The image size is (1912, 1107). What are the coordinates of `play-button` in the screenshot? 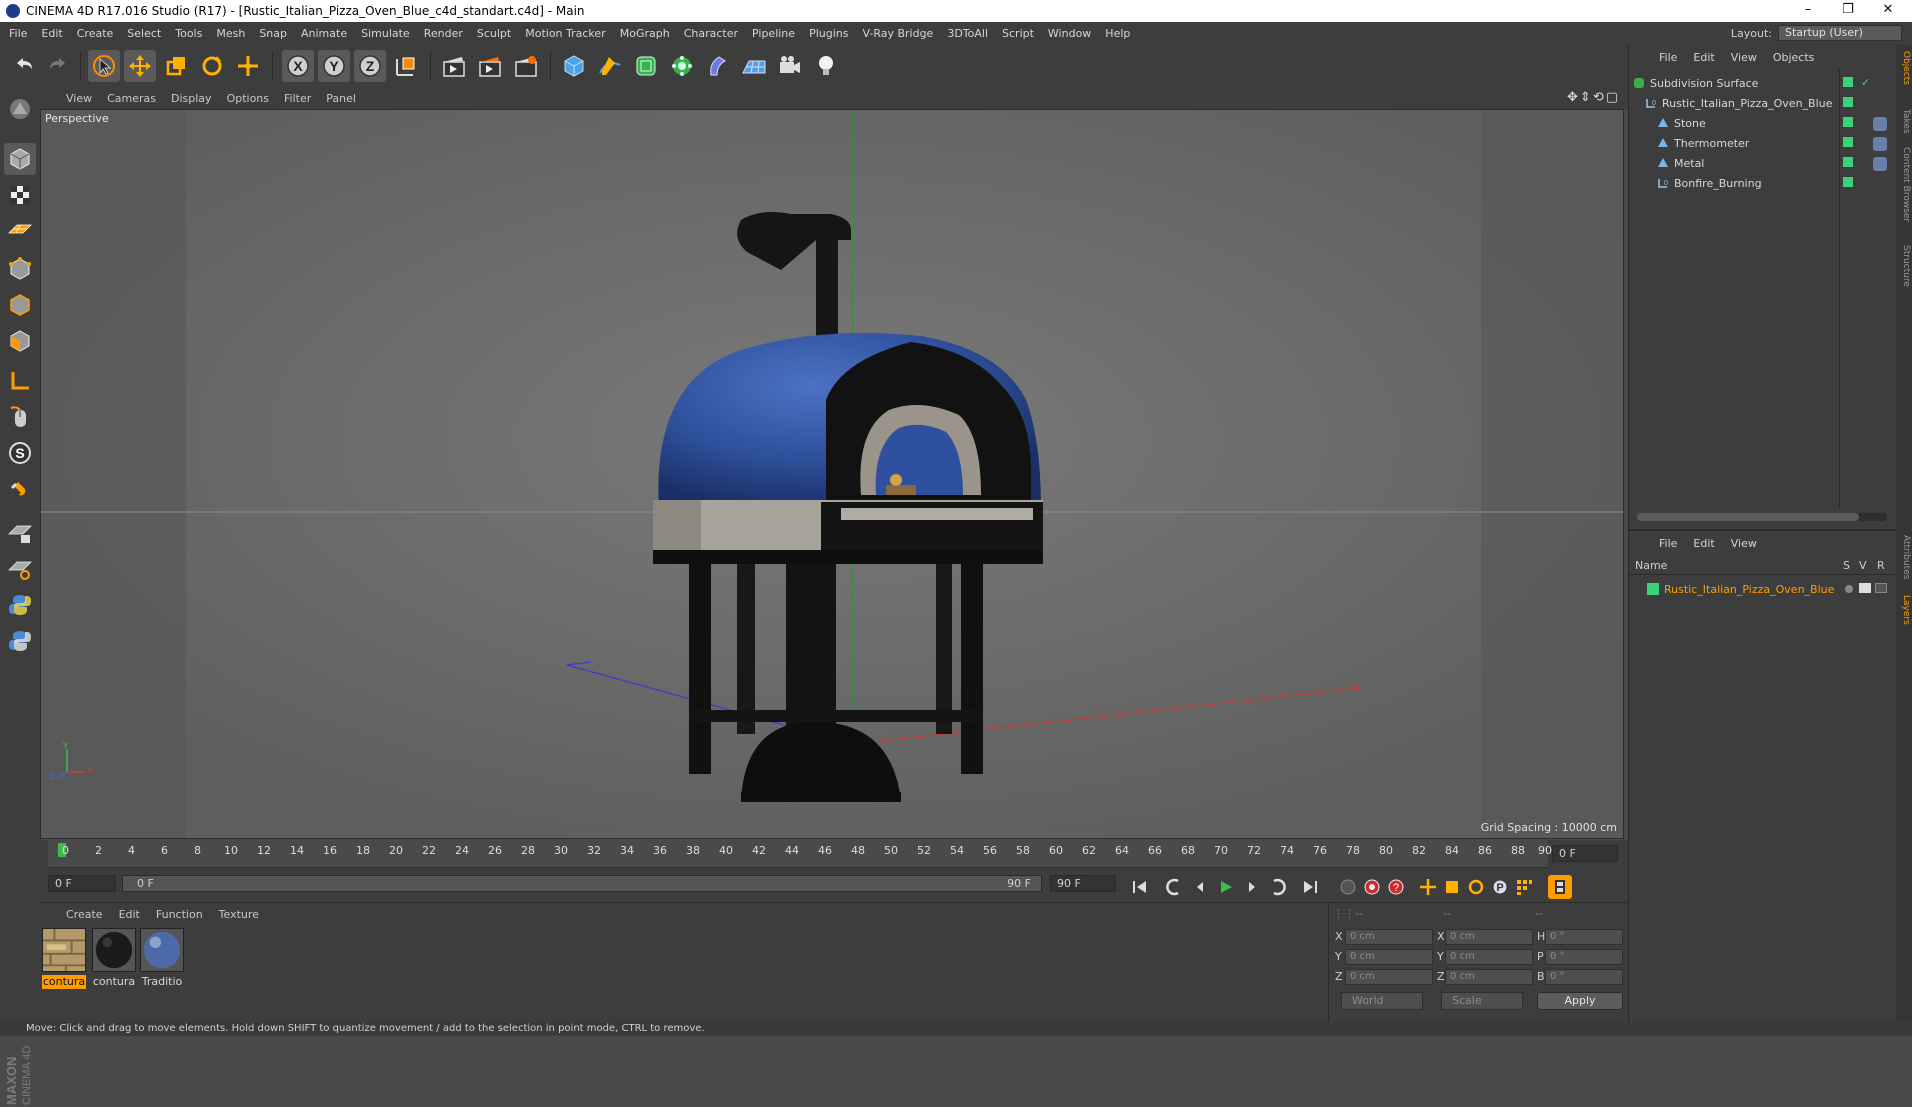 It's located at (1226, 887).